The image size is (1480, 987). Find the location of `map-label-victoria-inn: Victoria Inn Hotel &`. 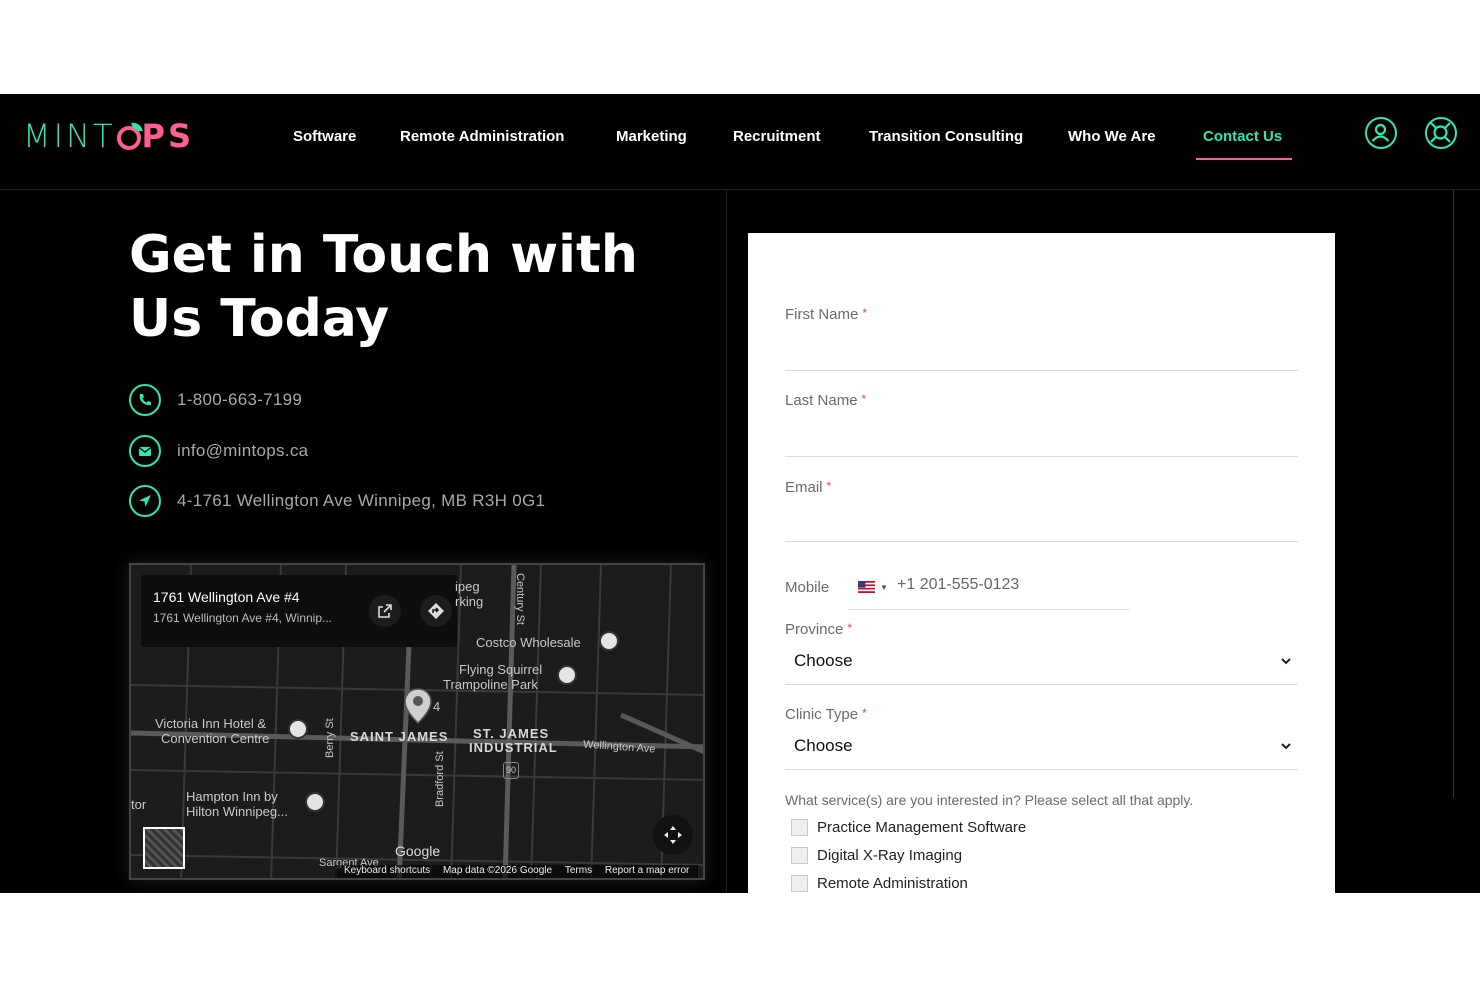

map-label-victoria-inn: Victoria Inn Hotel & is located at coordinates (211, 723).